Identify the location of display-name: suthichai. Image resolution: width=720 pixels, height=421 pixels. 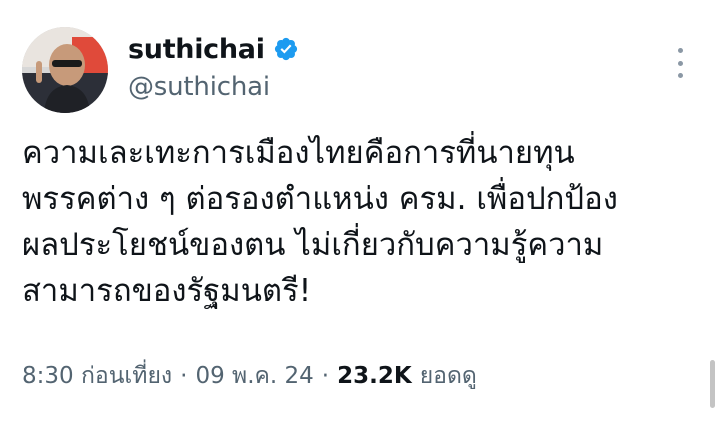
(196, 49).